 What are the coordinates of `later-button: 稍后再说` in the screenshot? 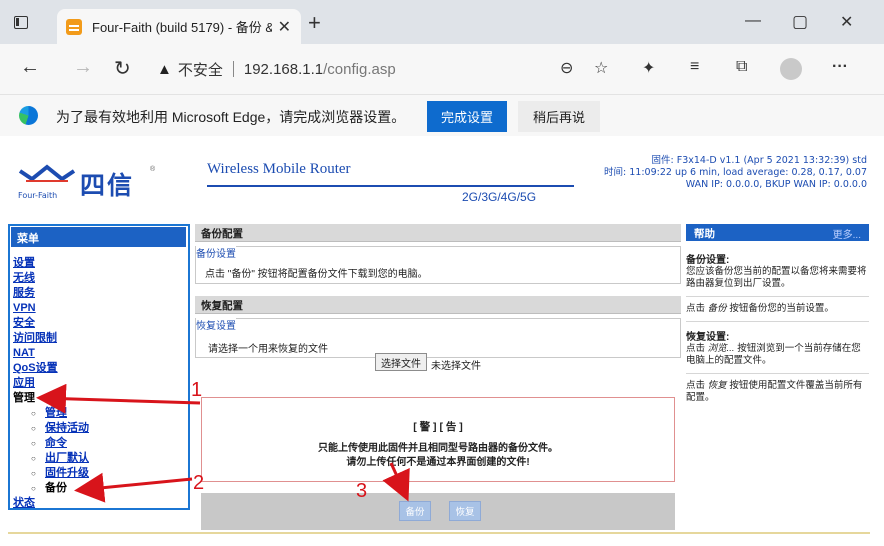 It's located at (559, 116).